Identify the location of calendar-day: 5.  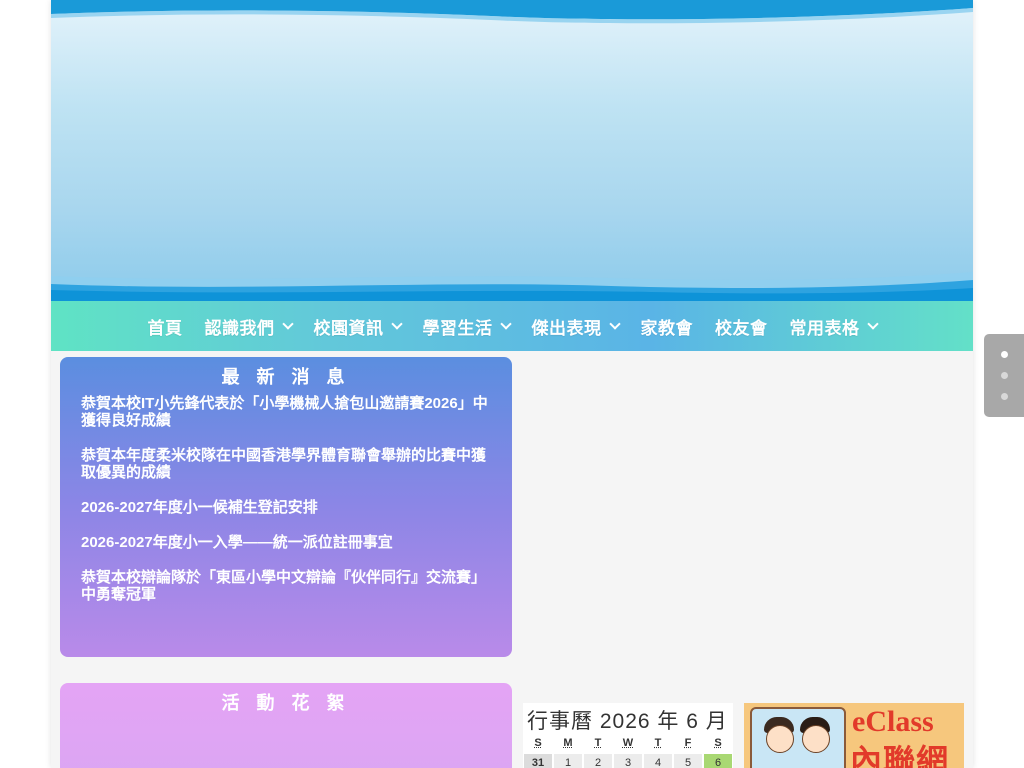
(688, 761).